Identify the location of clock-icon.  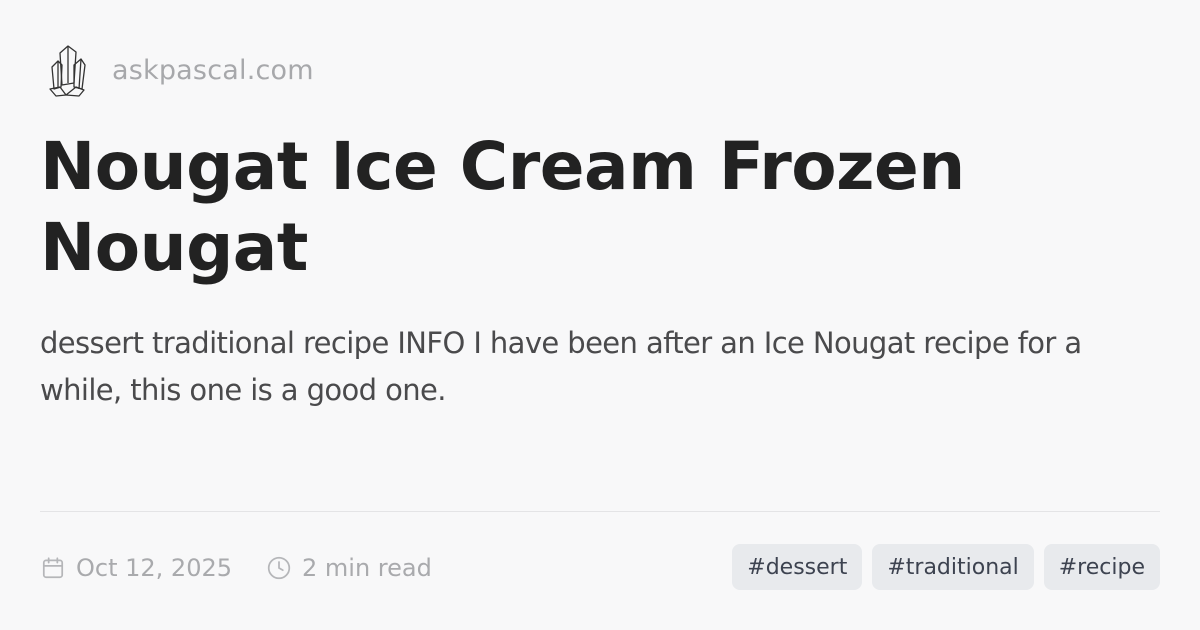
(279, 568).